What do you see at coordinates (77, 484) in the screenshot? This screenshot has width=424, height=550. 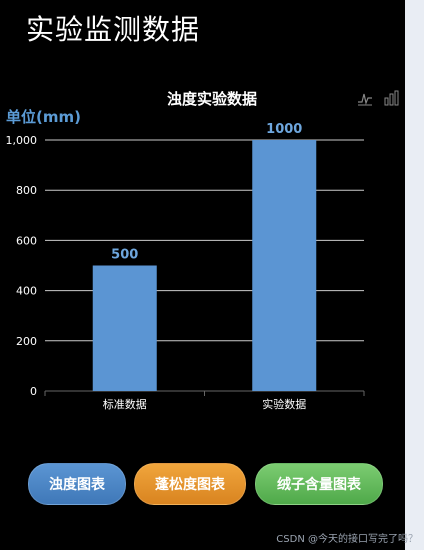 I see `turbidity-chart-button: 浊度图表` at bounding box center [77, 484].